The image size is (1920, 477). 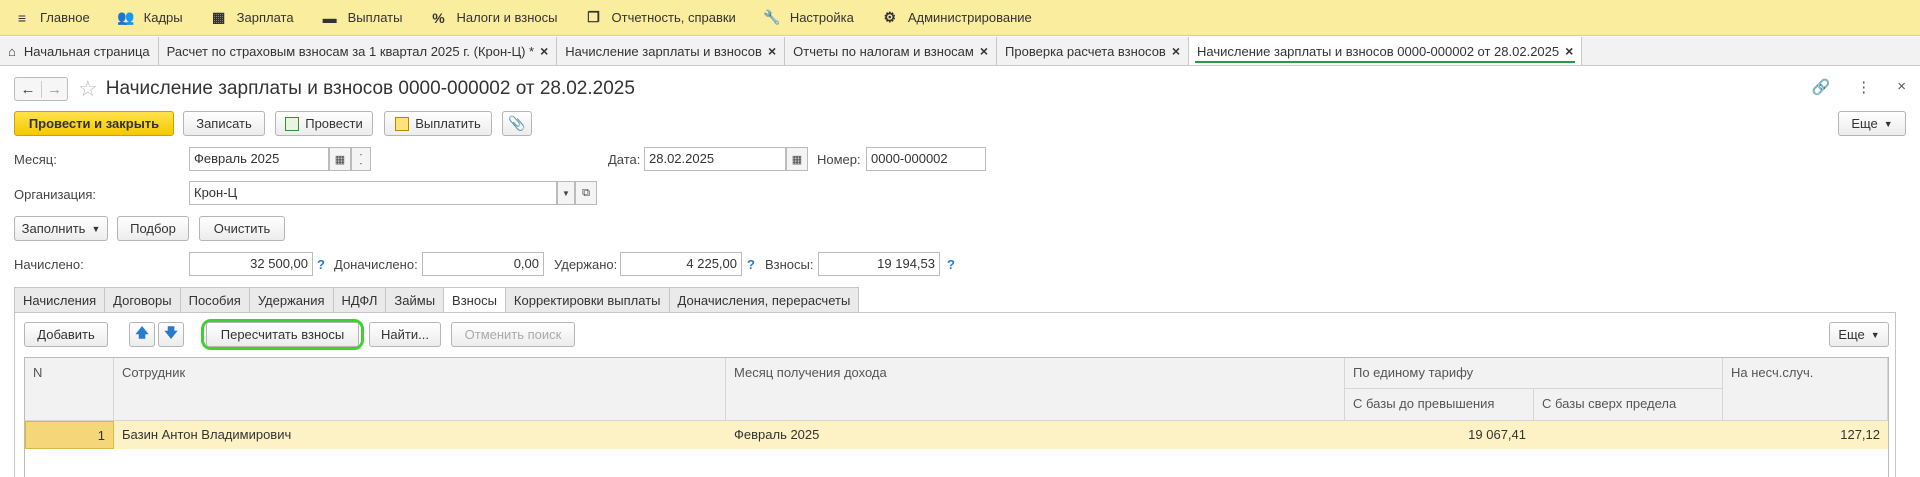 I want to click on paperclip-icon: 📎, so click(x=517, y=123).